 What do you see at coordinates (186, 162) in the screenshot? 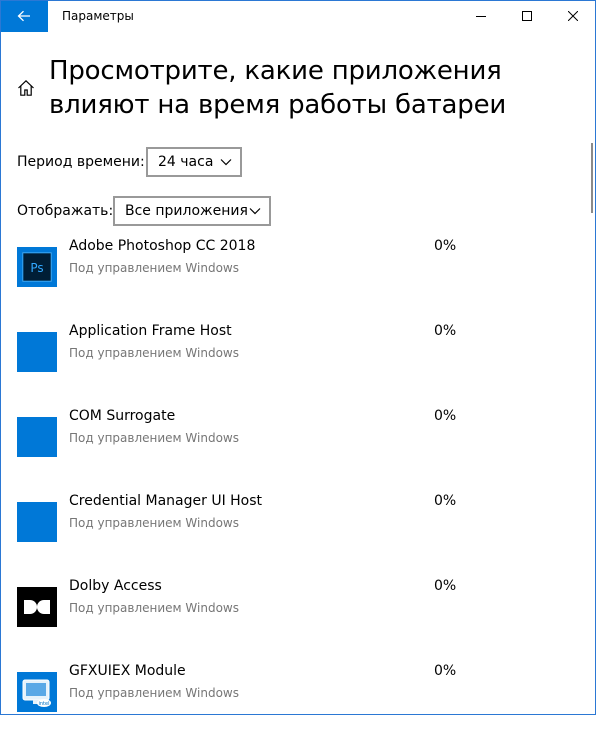
I see `period-value: 24 часа` at bounding box center [186, 162].